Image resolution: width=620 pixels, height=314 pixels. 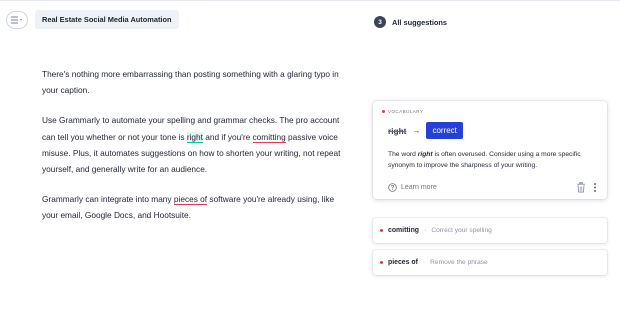 What do you see at coordinates (595, 187) in the screenshot?
I see `more-options-icon` at bounding box center [595, 187].